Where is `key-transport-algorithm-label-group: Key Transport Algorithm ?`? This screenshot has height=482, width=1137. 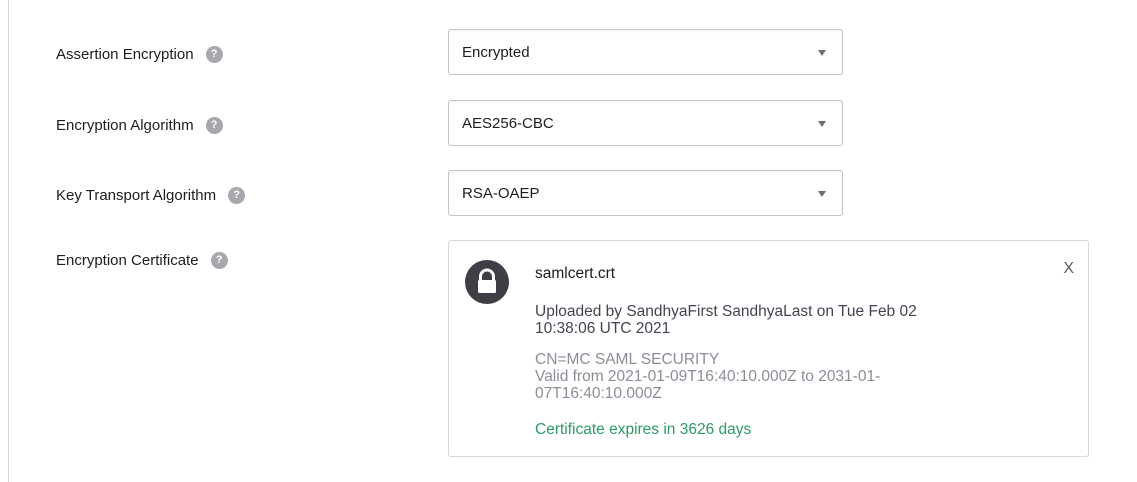 key-transport-algorithm-label-group: Key Transport Algorithm ? is located at coordinates (151, 195).